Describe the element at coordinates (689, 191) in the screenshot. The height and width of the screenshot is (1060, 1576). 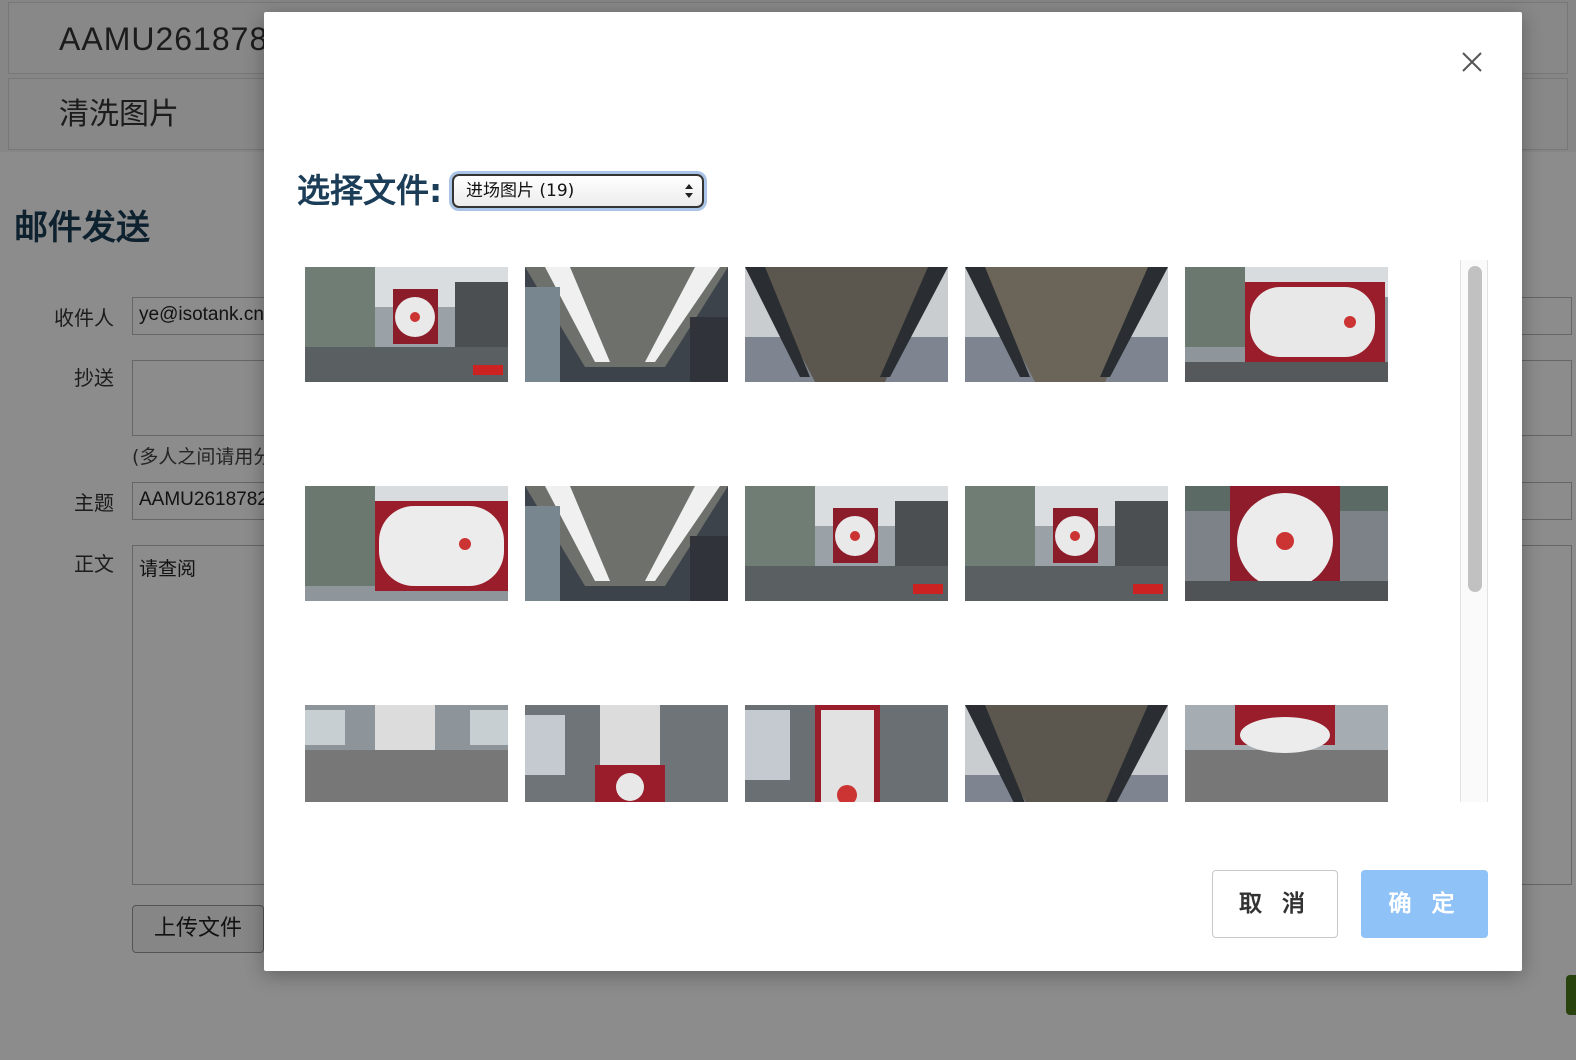
I see `select-arrows-icon` at that location.